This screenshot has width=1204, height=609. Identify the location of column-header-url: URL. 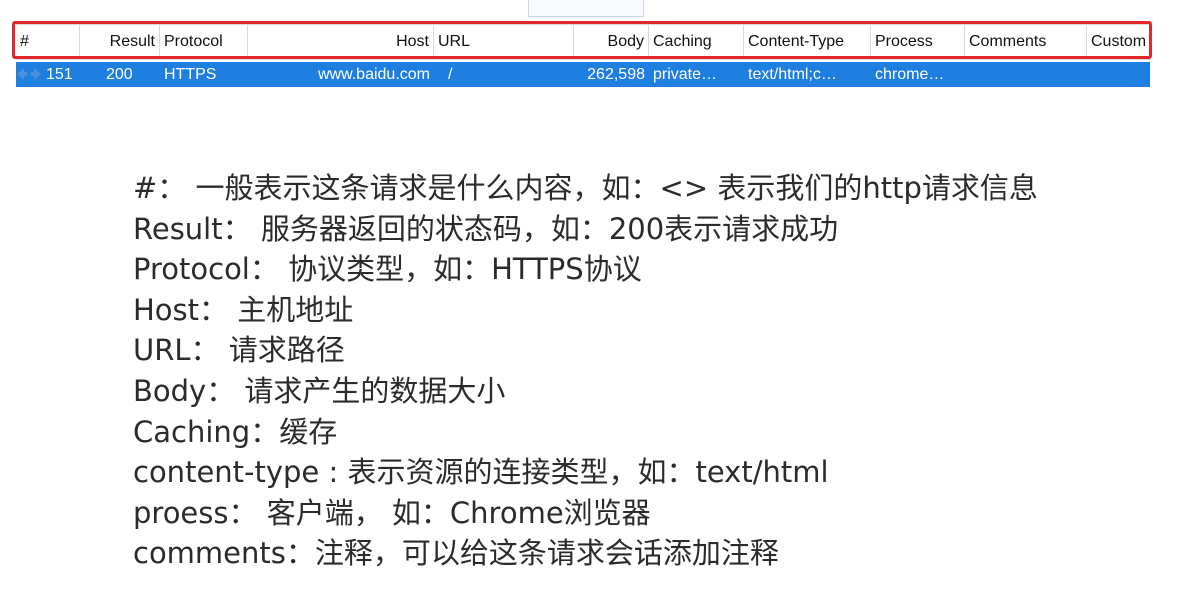
(504, 42).